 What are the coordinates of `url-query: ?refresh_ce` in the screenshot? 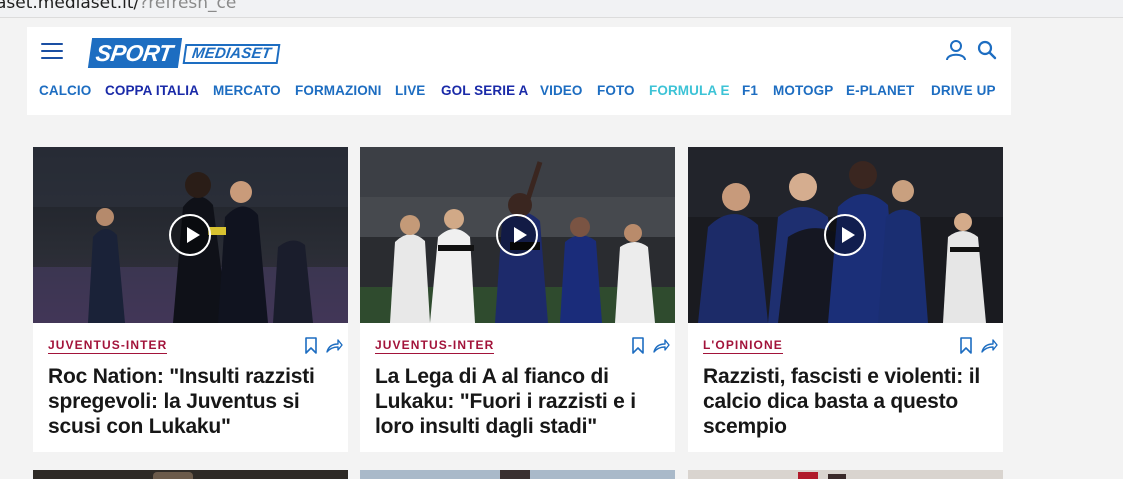 It's located at (188, 6).